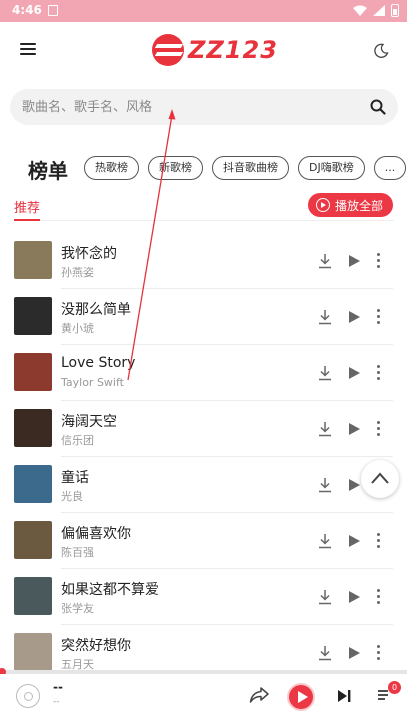 This screenshot has height=723, width=407. Describe the element at coordinates (72, 496) in the screenshot. I see `song-artist: 光良` at that location.